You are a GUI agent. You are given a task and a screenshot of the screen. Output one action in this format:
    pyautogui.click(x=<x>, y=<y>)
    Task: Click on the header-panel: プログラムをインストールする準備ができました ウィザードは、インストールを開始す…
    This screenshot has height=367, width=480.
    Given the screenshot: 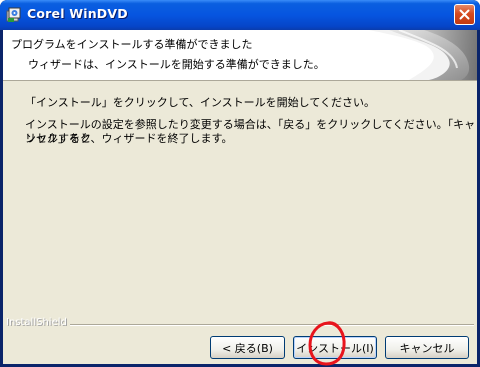 What is the action you would take?
    pyautogui.click(x=240, y=55)
    